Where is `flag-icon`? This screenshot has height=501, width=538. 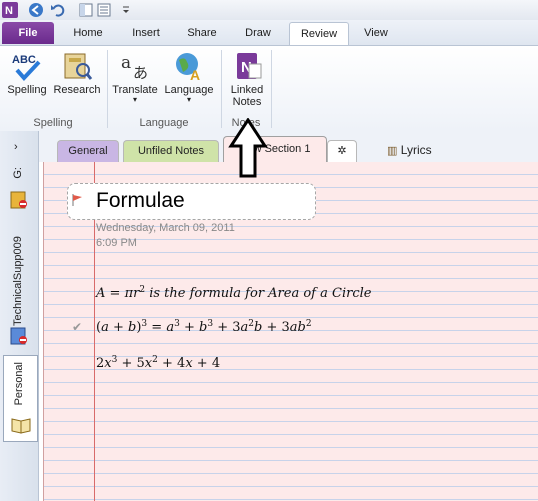
flag-icon is located at coordinates (77, 201).